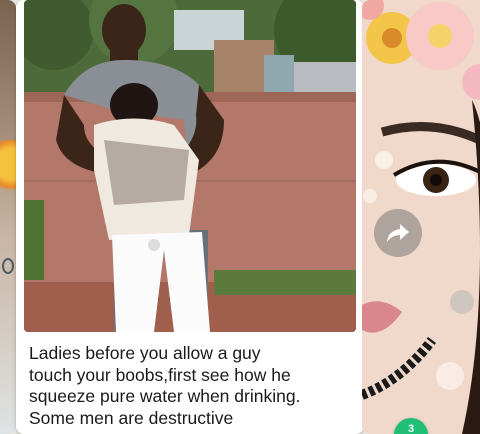  Describe the element at coordinates (145, 353) in the screenshot. I see `post-caption-line: Ladies before you allow a guy` at that location.